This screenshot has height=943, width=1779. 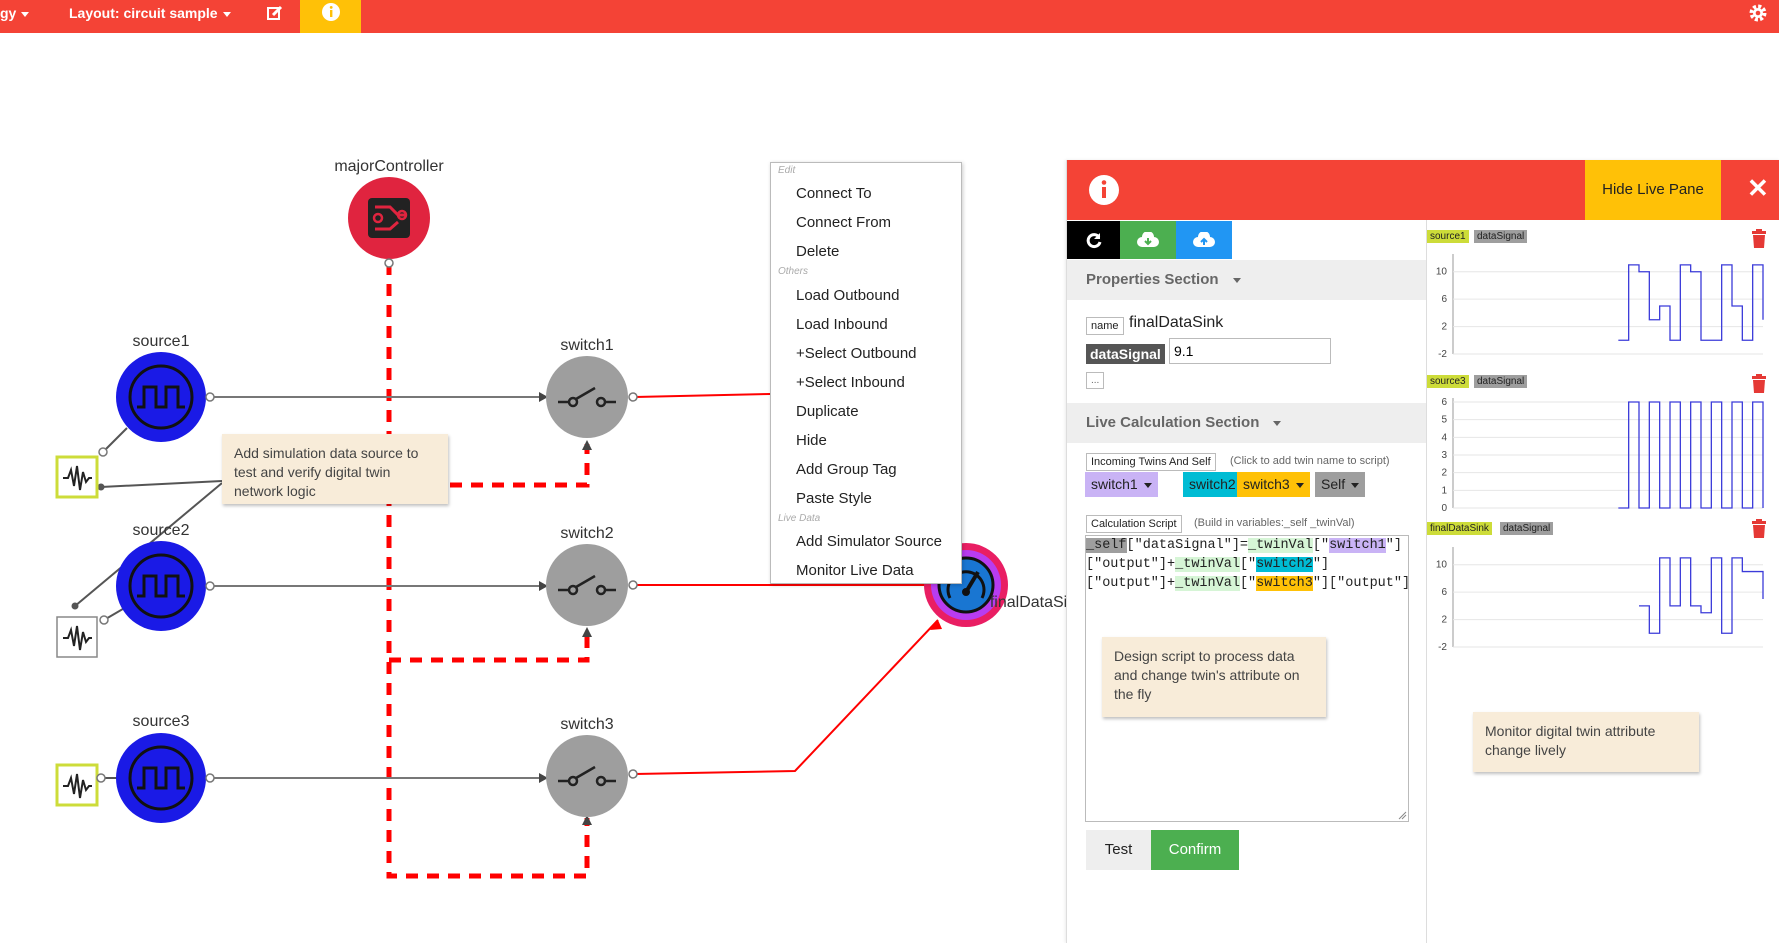 What do you see at coordinates (1266, 484) in the screenshot?
I see `twin-chip-label: switch3` at bounding box center [1266, 484].